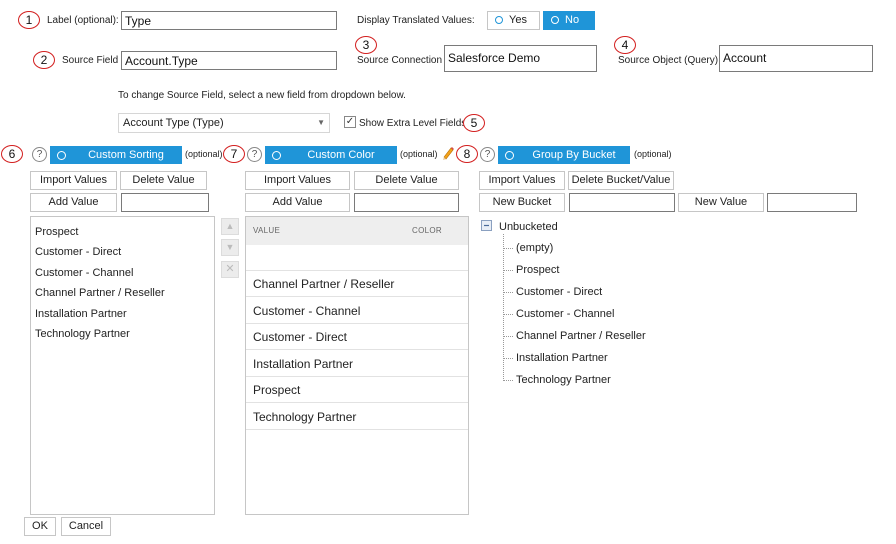  What do you see at coordinates (357, 337) in the screenshot?
I see `table-row: Customer - Direct` at bounding box center [357, 337].